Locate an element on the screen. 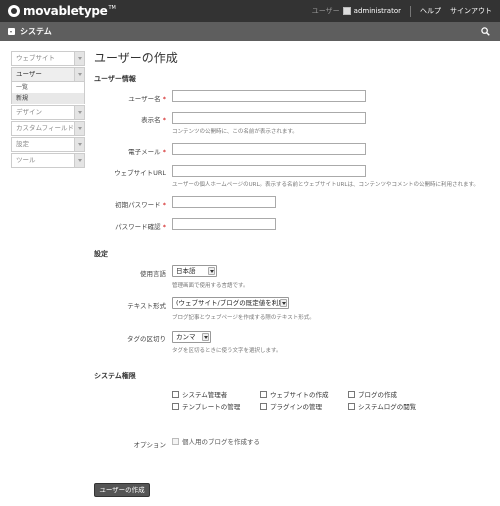  sidebar-user-submenu: 一覧 新規 is located at coordinates (48, 93).